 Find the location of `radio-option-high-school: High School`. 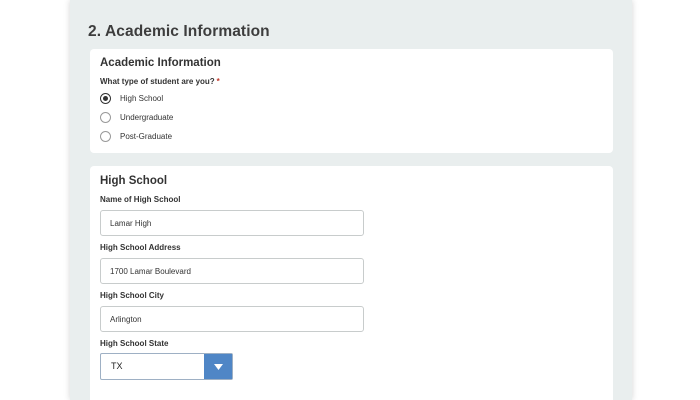

radio-option-high-school: High School is located at coordinates (131, 98).